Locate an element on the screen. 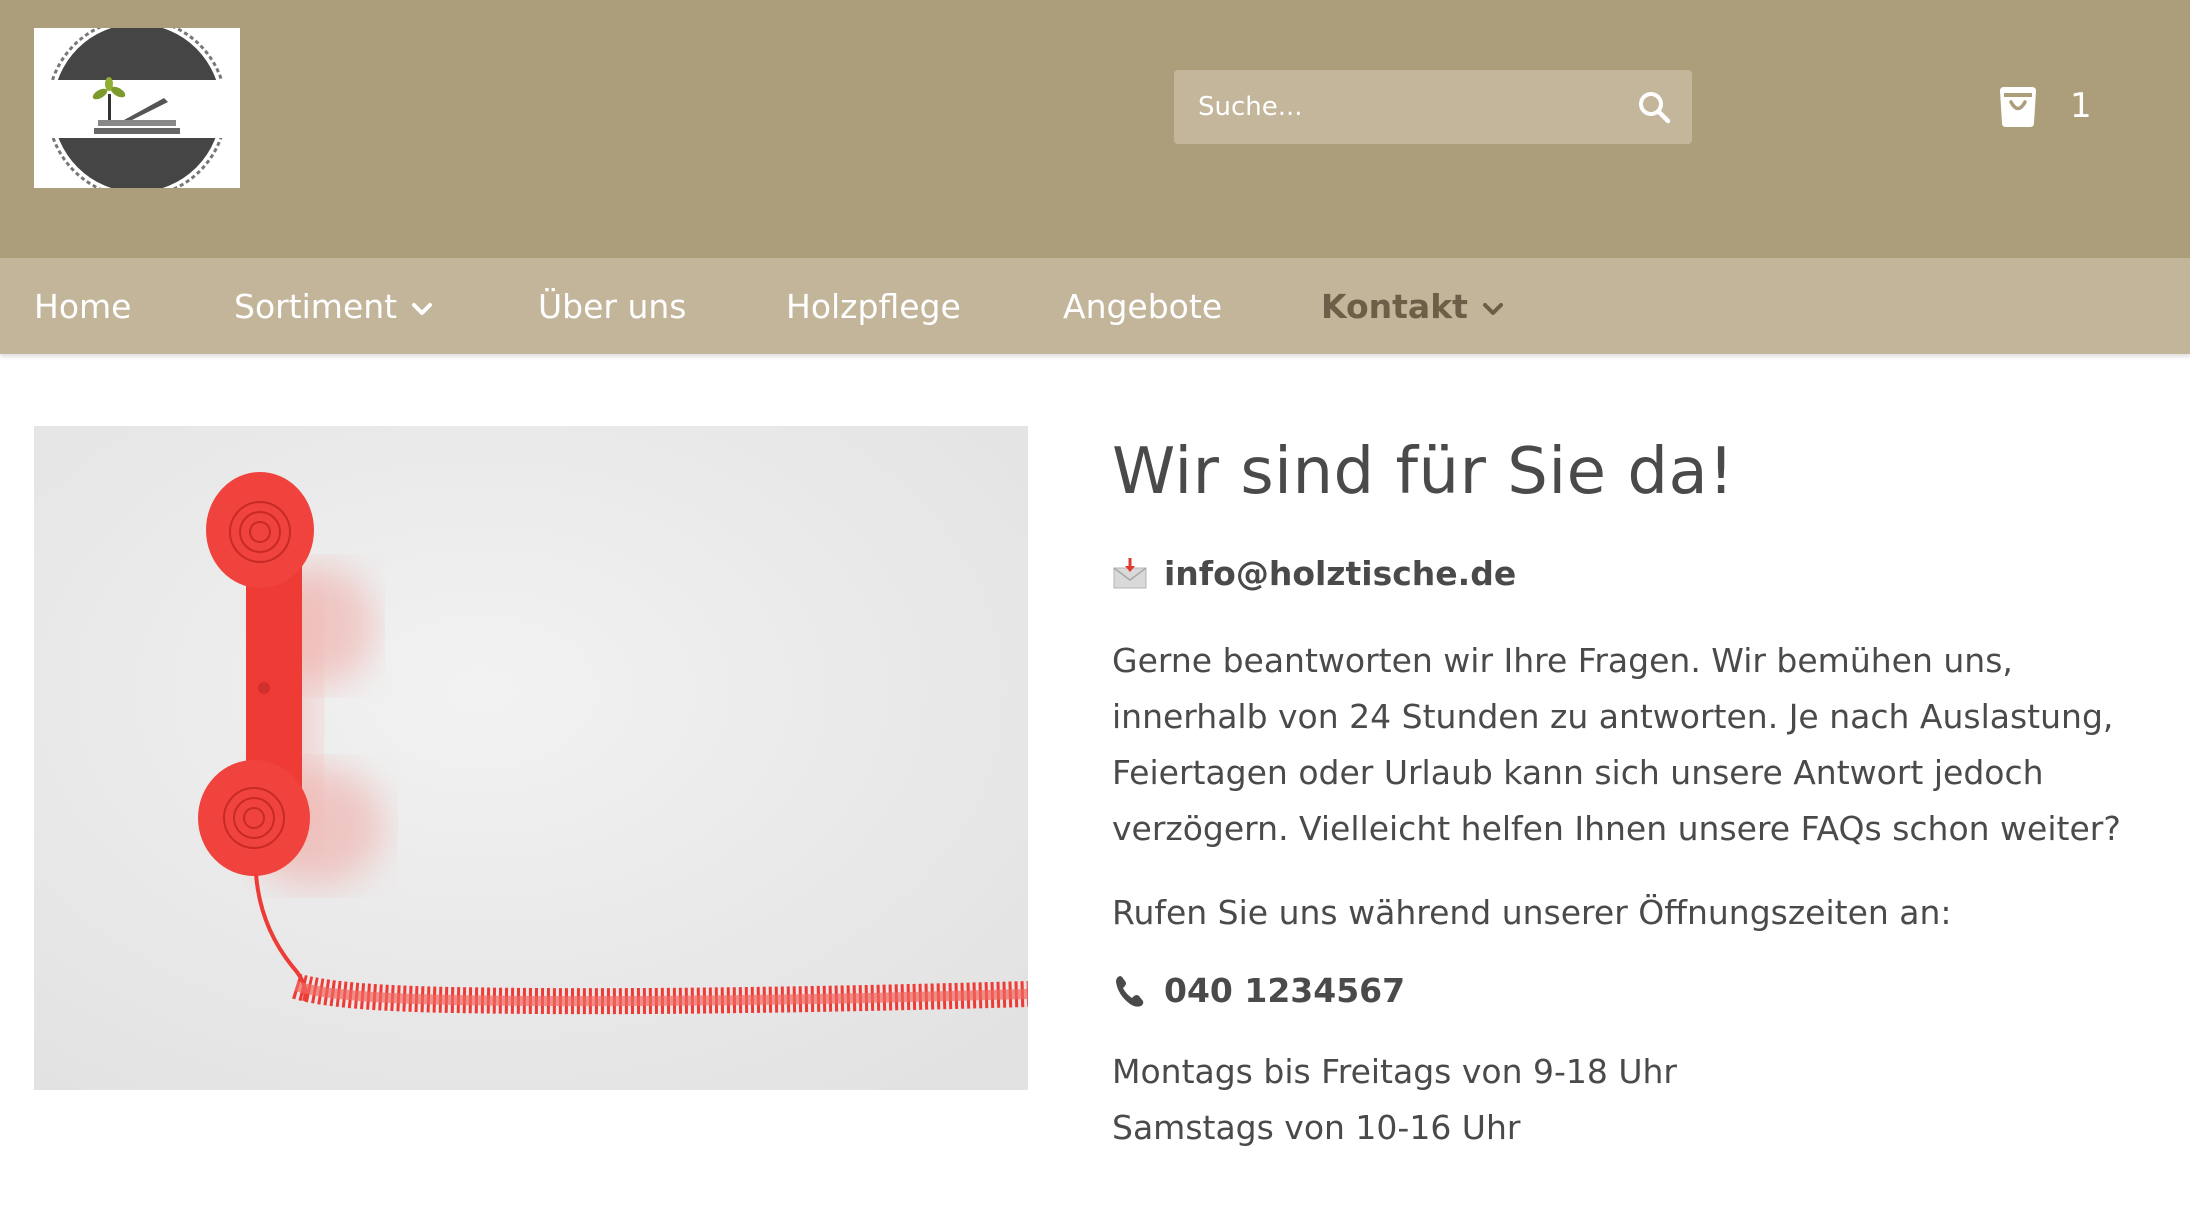  nav-item-label: Angebote is located at coordinates (1143, 306).